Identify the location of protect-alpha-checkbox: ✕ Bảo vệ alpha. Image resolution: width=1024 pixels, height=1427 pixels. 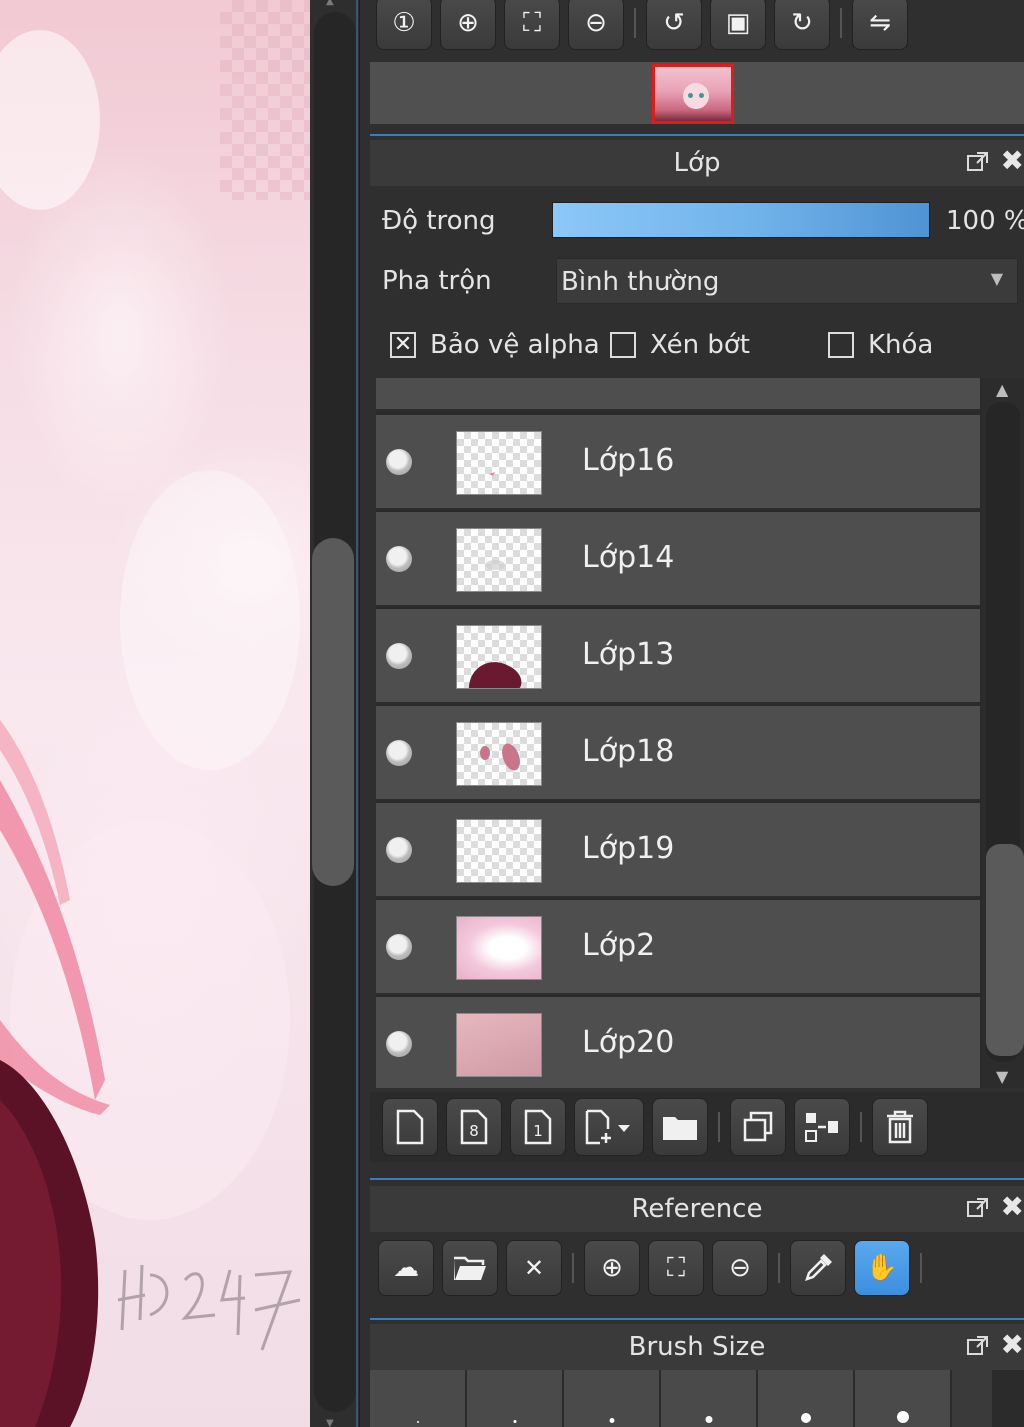
(495, 345).